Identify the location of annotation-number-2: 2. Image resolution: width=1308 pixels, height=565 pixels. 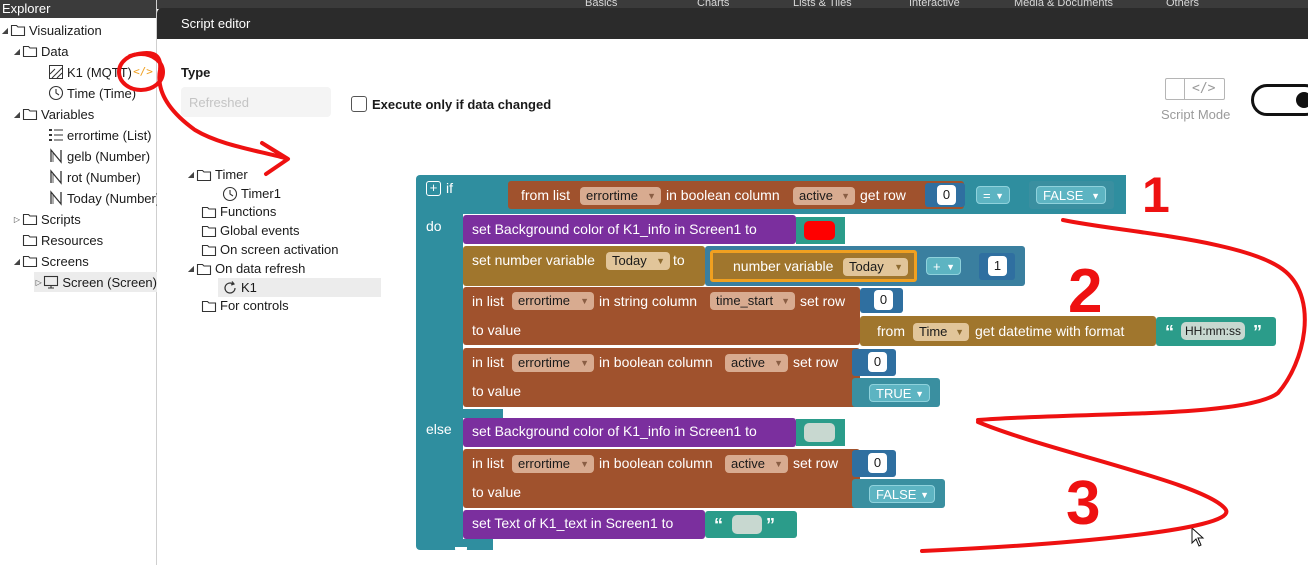
(1085, 291).